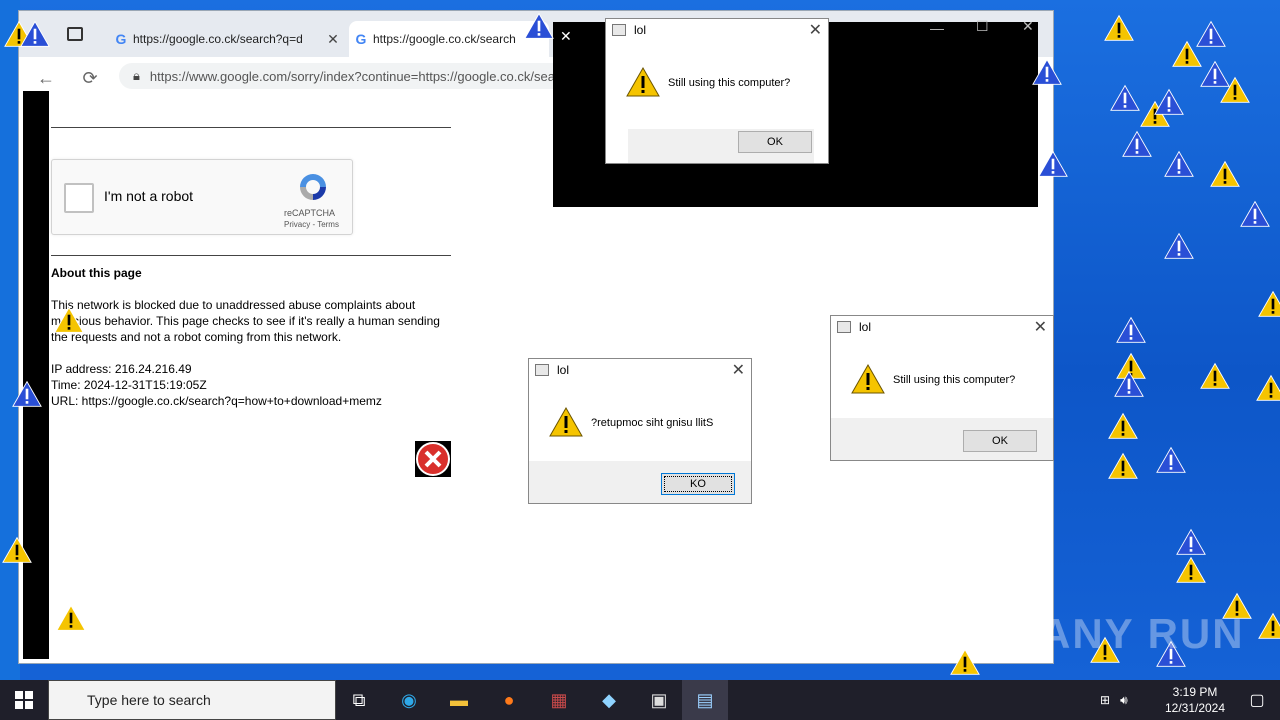 The width and height of the screenshot is (1280, 720). Describe the element at coordinates (705, 700) in the screenshot. I see `active-window-icon: ▤` at that location.